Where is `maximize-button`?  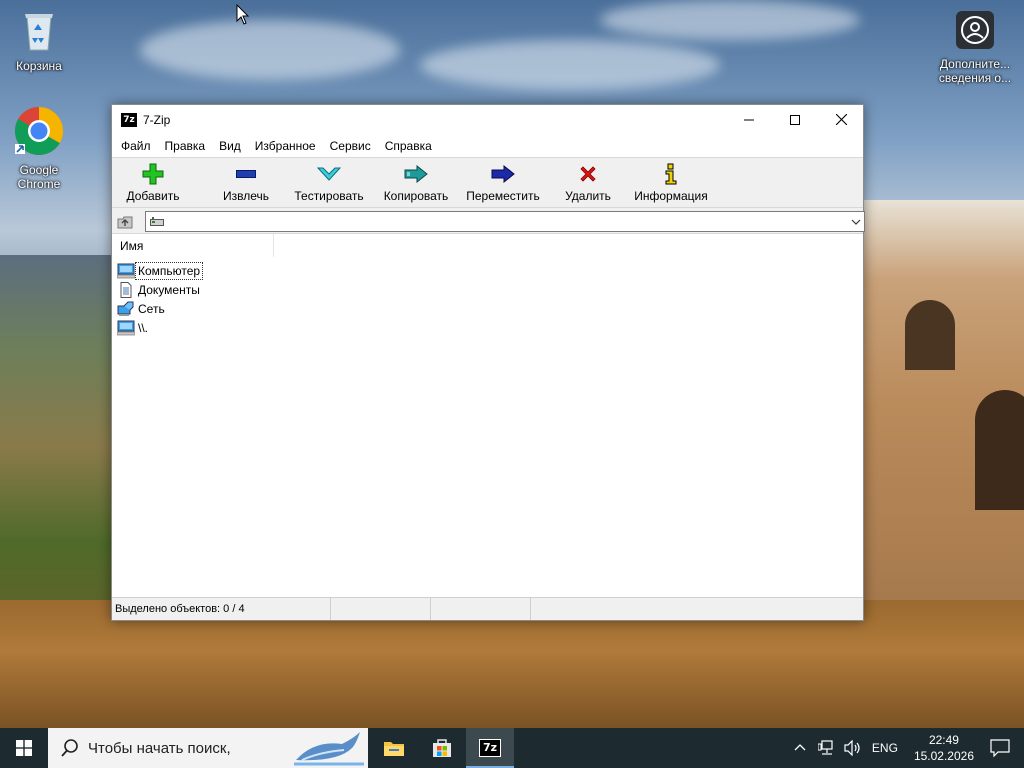
maximize-button is located at coordinates (795, 120).